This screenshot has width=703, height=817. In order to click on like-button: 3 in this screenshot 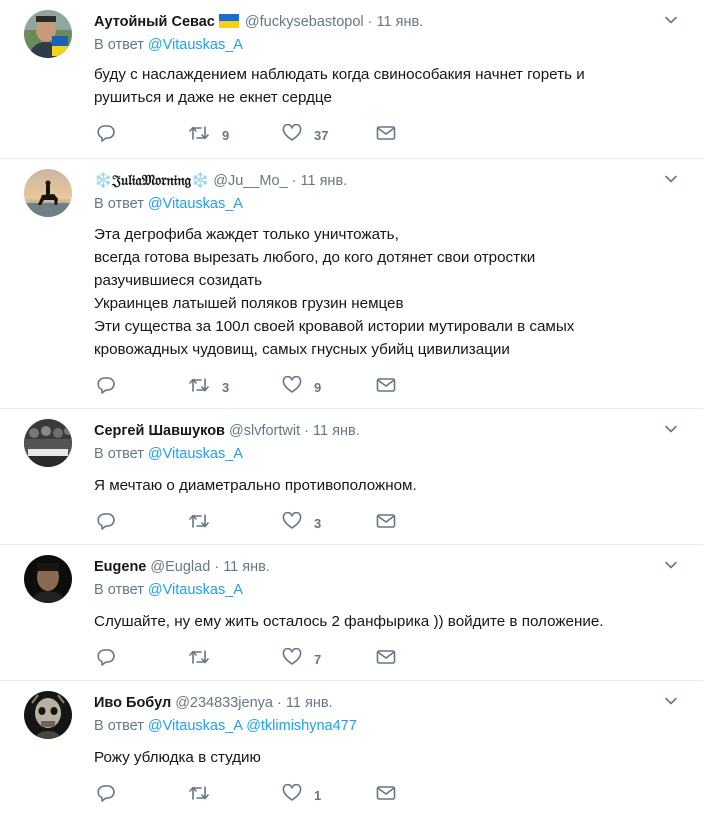, I will do `click(301, 523)`.